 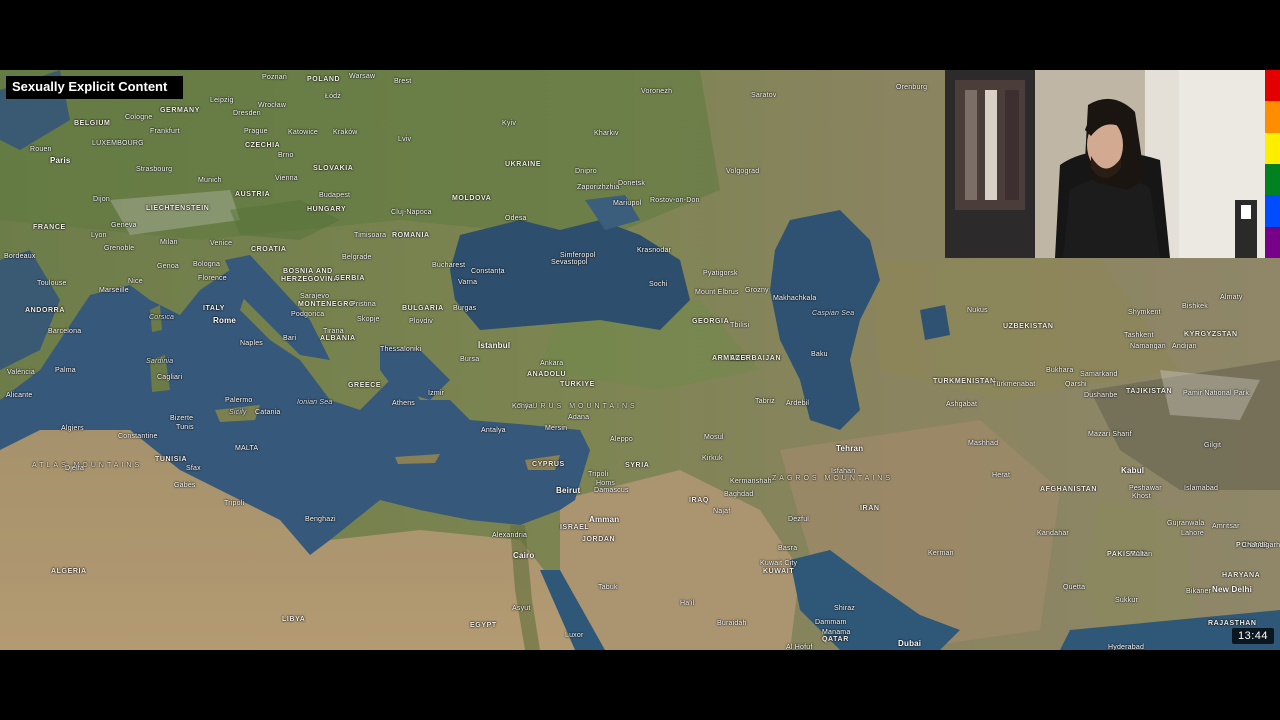 I want to click on rainbow-flag-bar, so click(x=1272, y=164).